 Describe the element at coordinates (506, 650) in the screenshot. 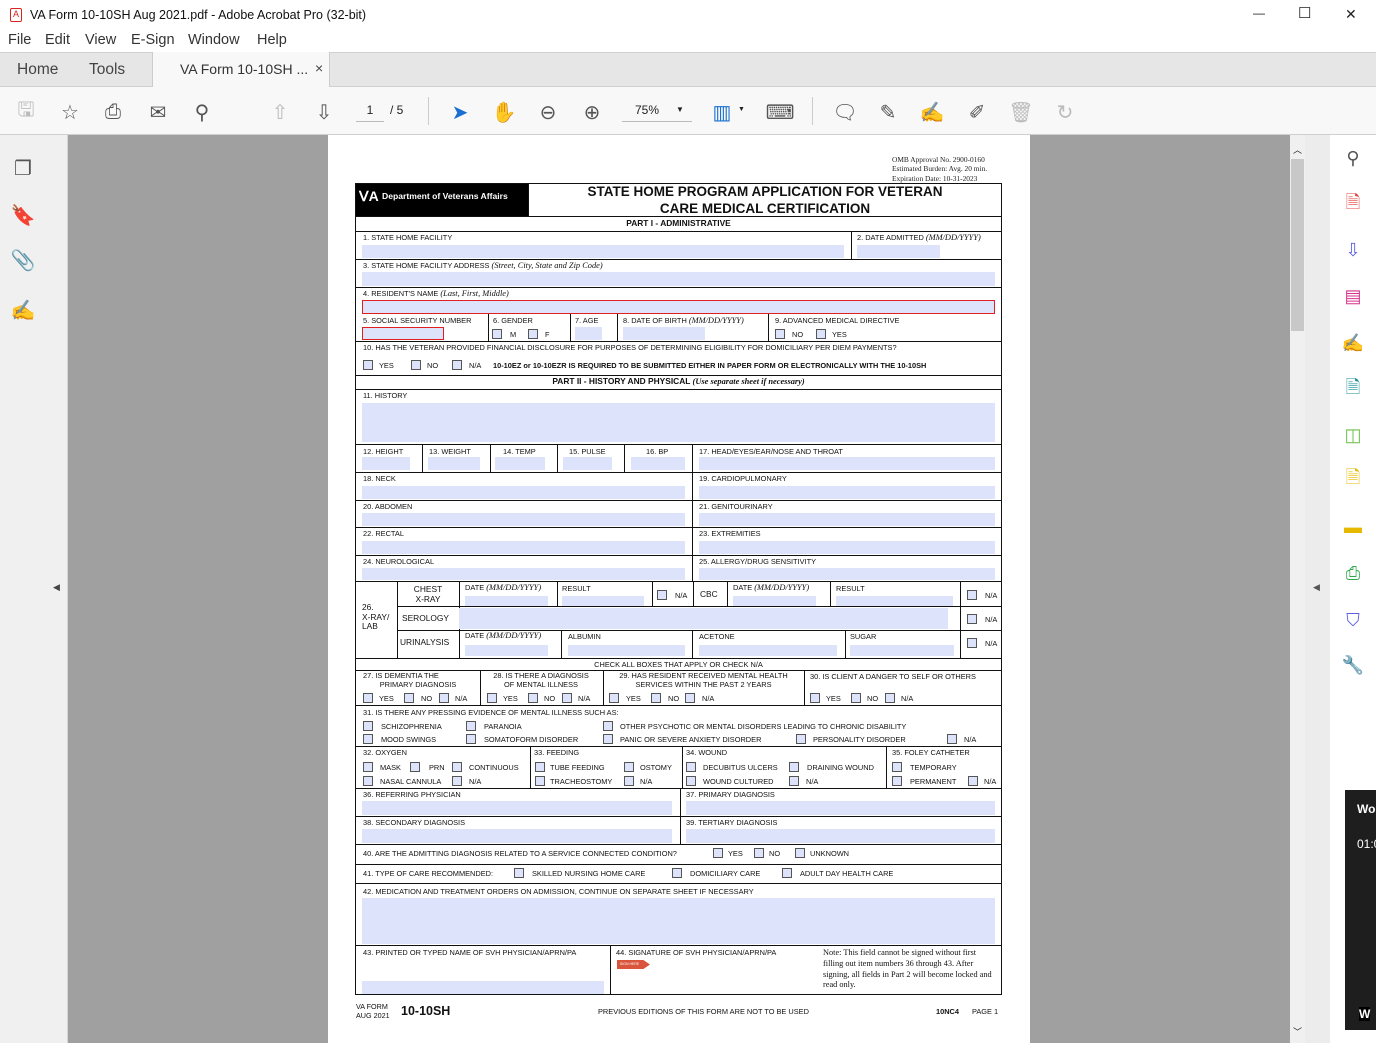

I see `urinalysis-date-input` at that location.